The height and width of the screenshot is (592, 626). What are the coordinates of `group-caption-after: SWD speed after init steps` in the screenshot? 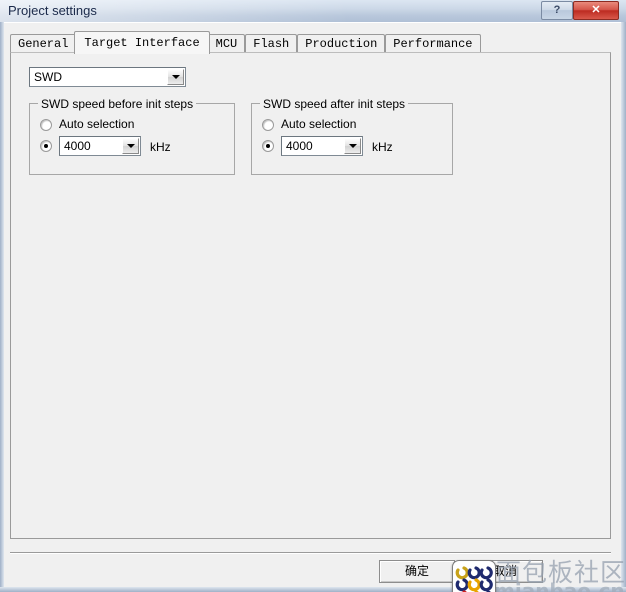 It's located at (334, 104).